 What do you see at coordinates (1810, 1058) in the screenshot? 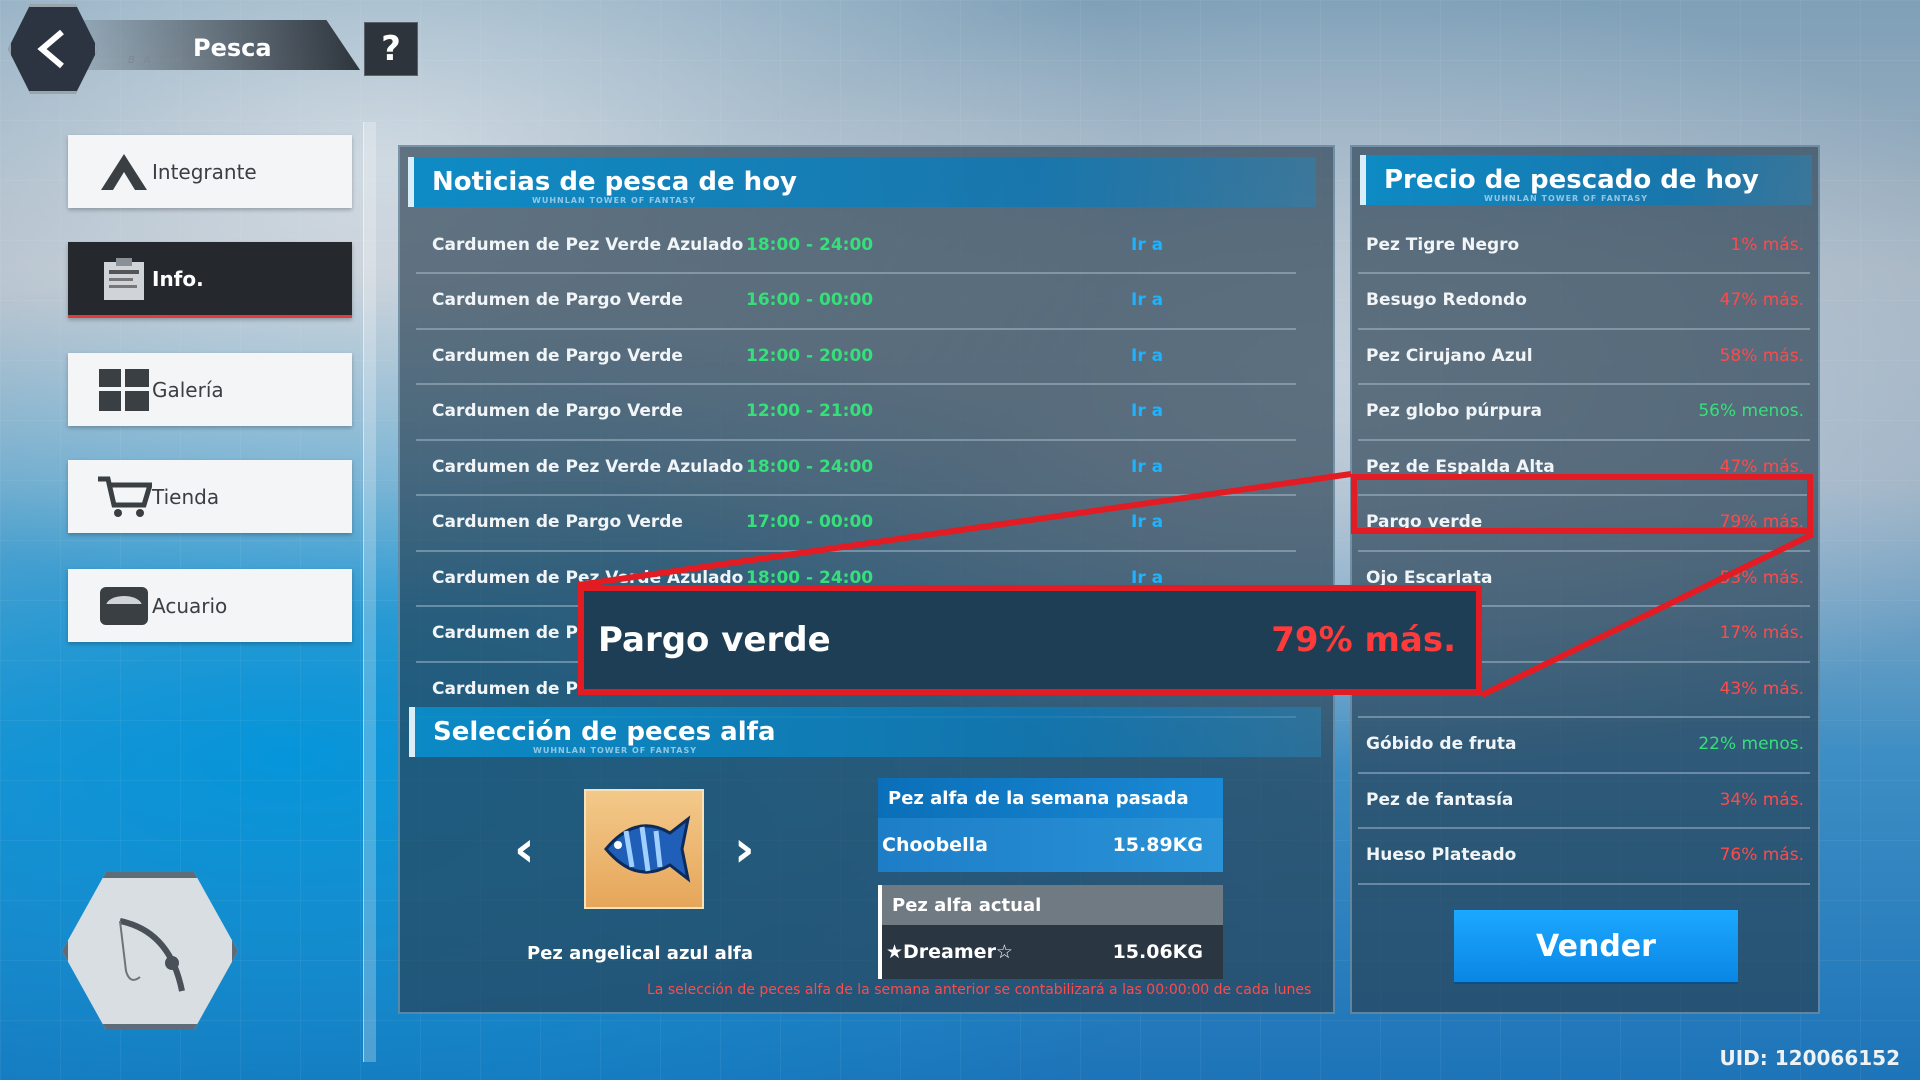
I see `uid-label: UID: 120066152` at bounding box center [1810, 1058].